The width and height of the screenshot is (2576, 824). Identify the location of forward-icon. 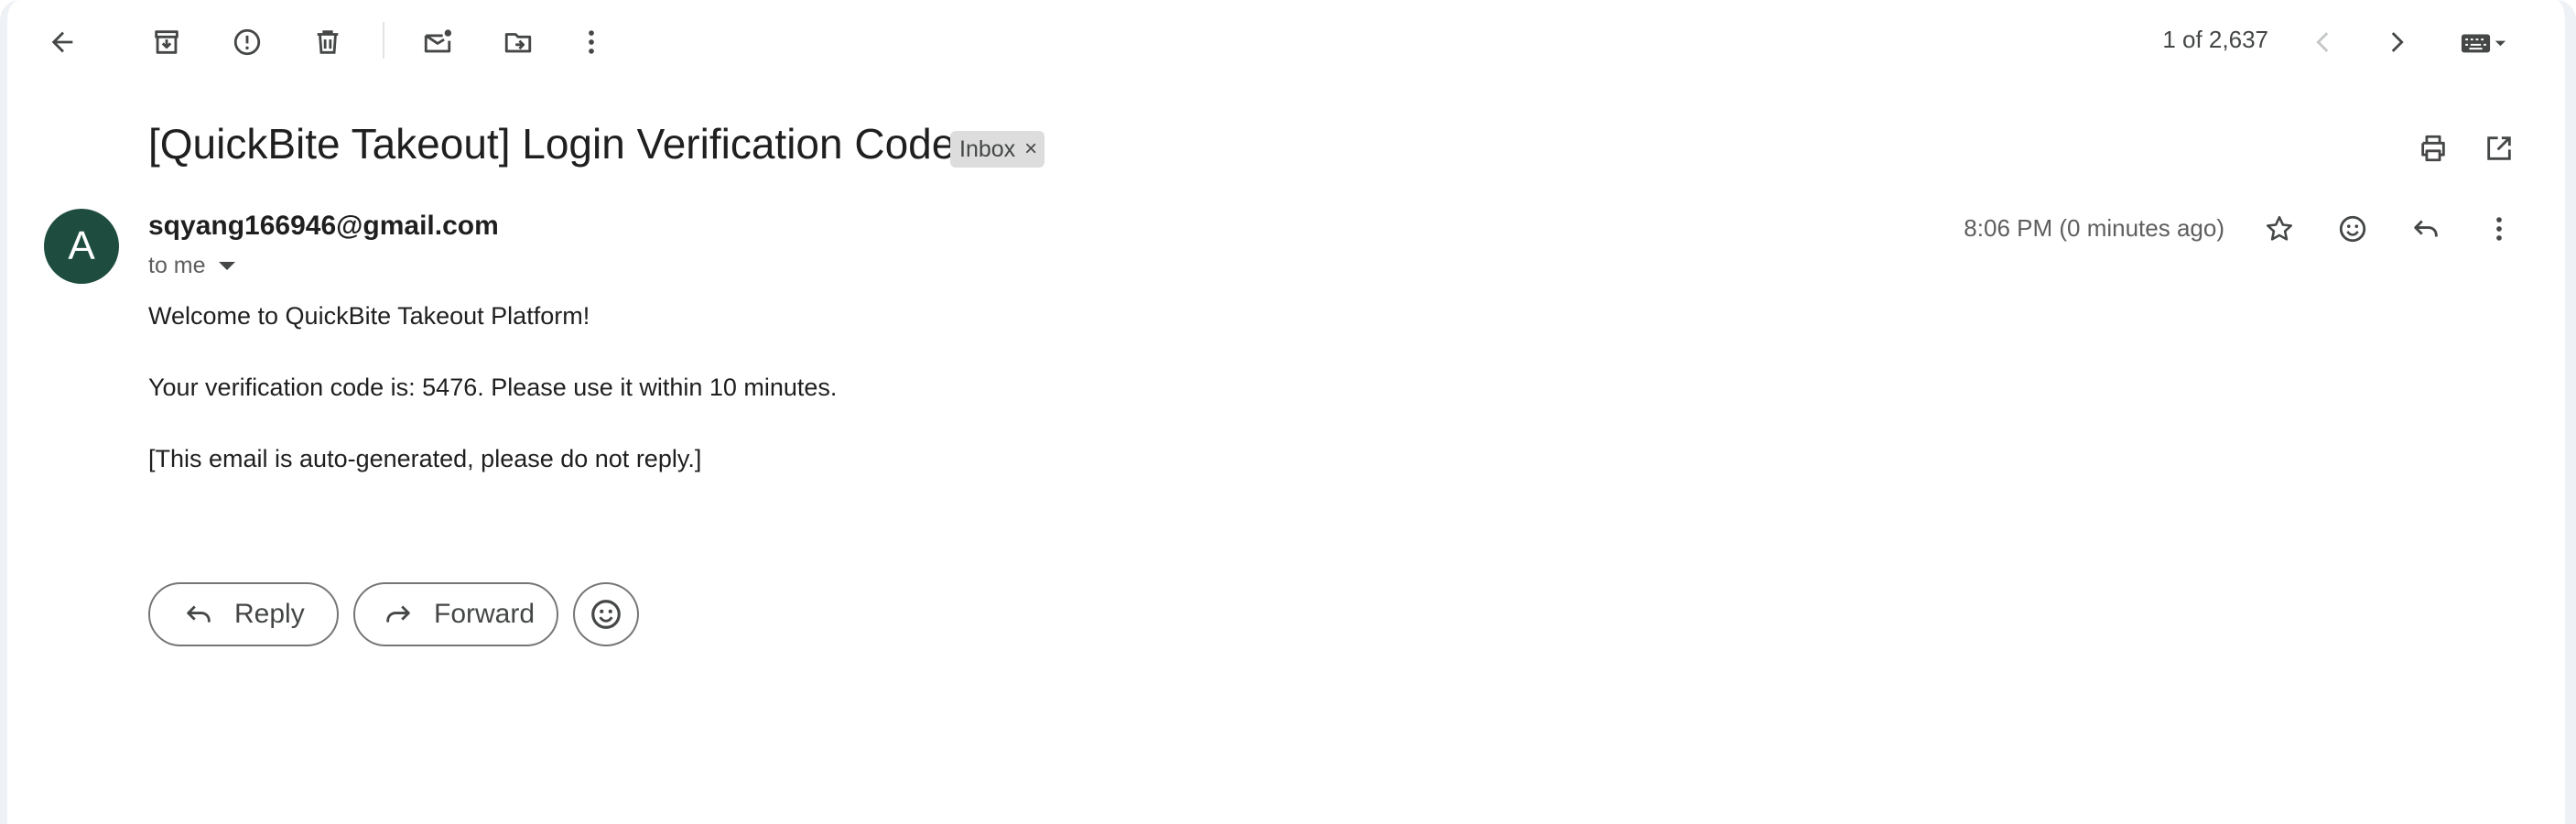
(398, 614).